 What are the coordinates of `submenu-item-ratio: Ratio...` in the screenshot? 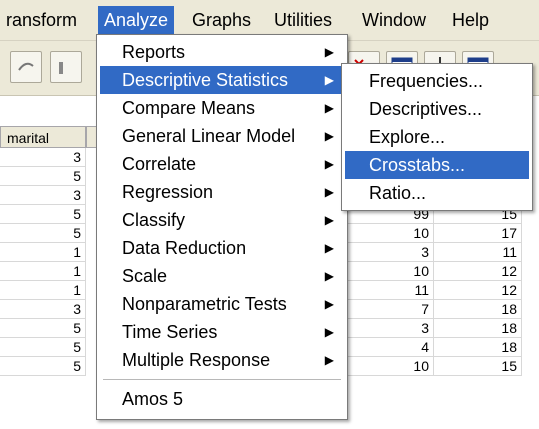 It's located at (437, 193).